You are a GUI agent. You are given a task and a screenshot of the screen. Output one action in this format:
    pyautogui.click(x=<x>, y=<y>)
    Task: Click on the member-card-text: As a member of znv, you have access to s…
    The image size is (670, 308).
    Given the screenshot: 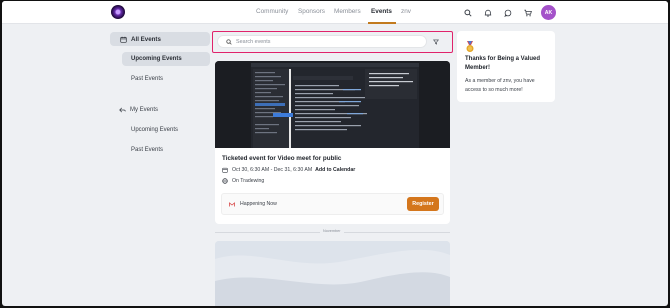 What is the action you would take?
    pyautogui.click(x=500, y=85)
    